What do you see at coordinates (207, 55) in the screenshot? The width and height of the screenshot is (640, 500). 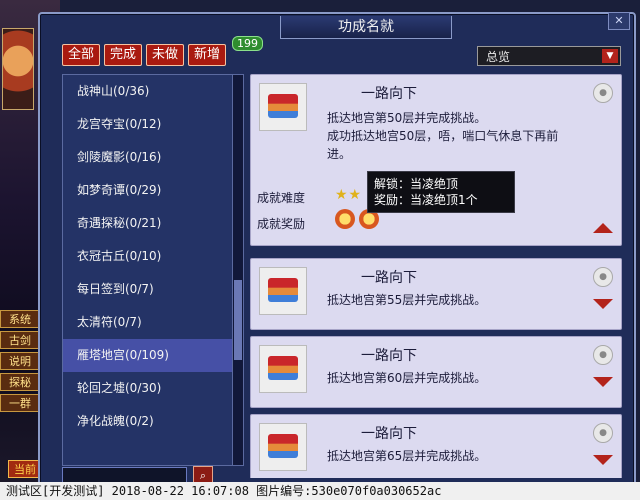 I see `filter-new-button: 新增` at bounding box center [207, 55].